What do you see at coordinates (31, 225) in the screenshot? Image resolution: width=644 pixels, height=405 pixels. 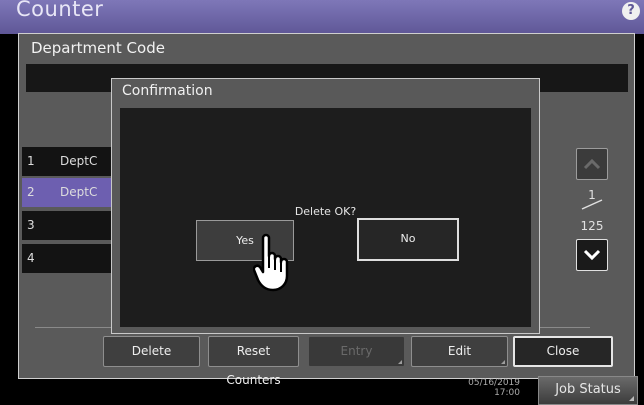 I see `row-number: 3` at bounding box center [31, 225].